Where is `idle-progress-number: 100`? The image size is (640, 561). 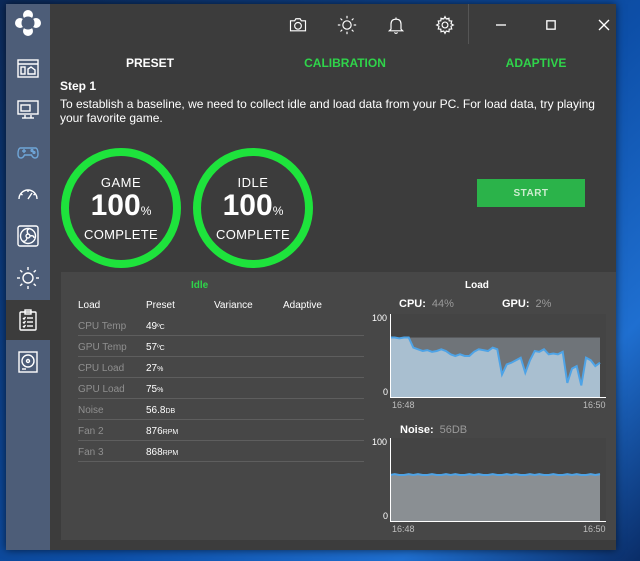
idle-progress-number: 100 is located at coordinates (247, 205).